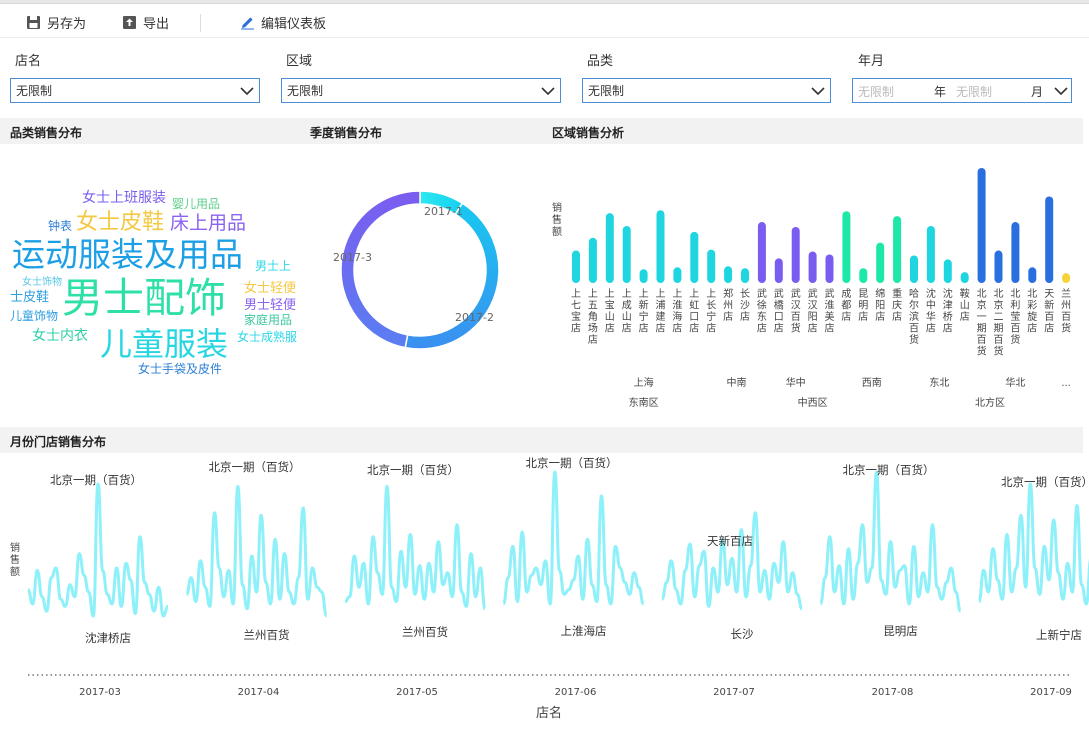  I want to click on bar-武橋口店, so click(778, 270).